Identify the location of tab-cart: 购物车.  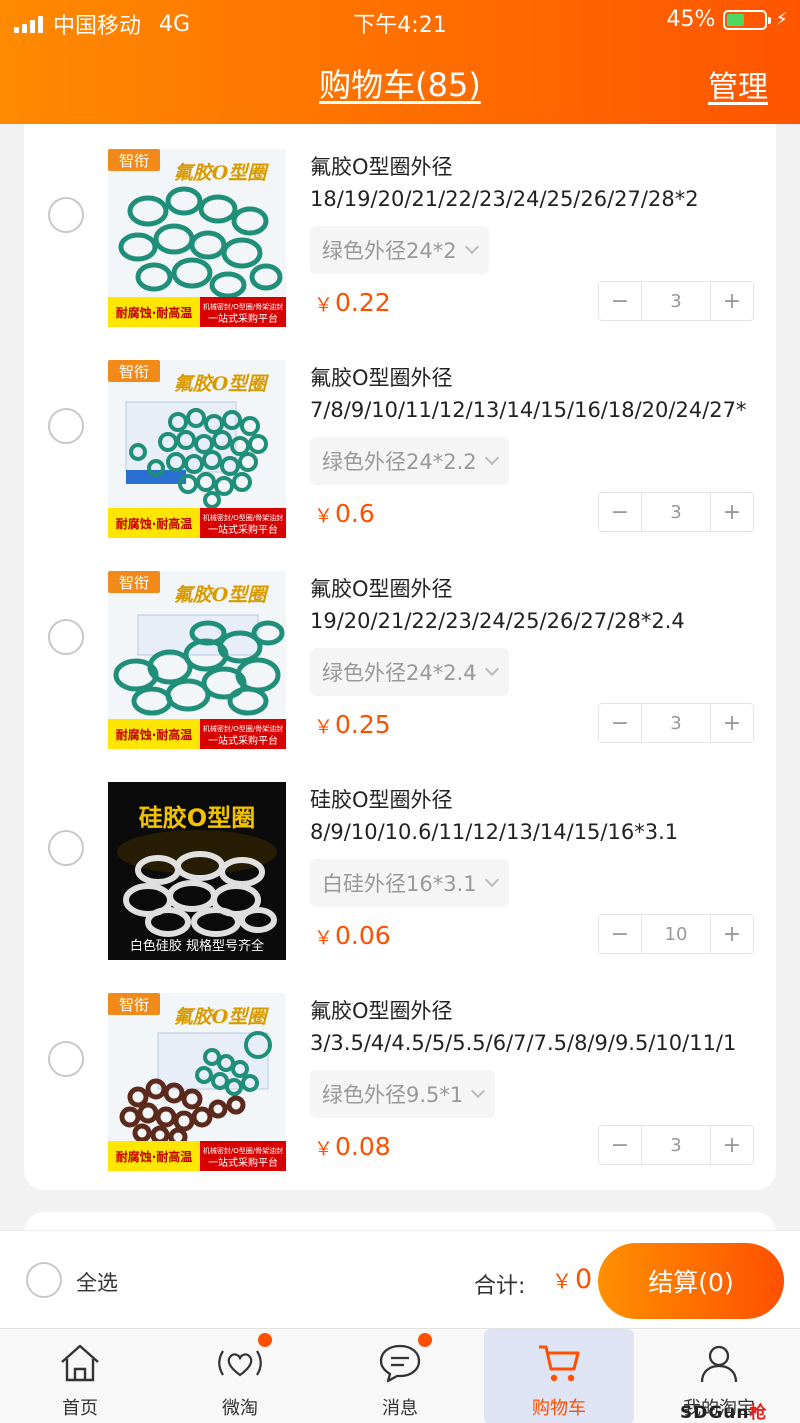
(559, 1376).